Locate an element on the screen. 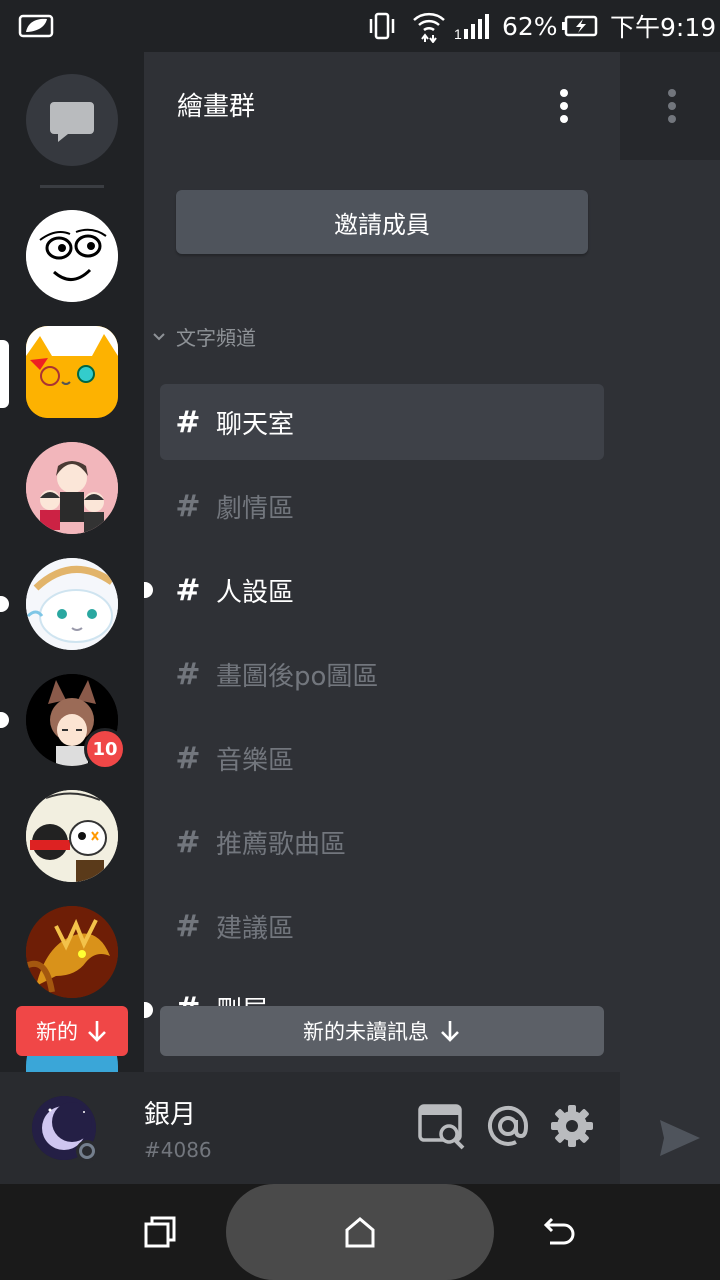 The height and width of the screenshot is (1280, 720). send-icon is located at coordinates (680, 1138).